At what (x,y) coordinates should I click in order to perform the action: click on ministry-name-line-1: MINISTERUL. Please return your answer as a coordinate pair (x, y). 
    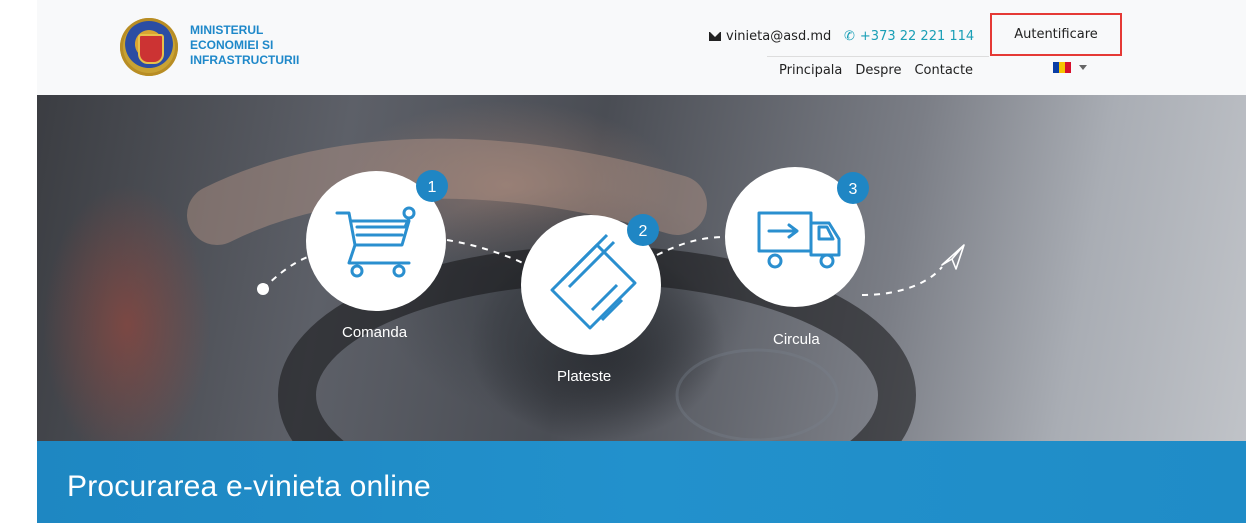
    Looking at the image, I should click on (227, 30).